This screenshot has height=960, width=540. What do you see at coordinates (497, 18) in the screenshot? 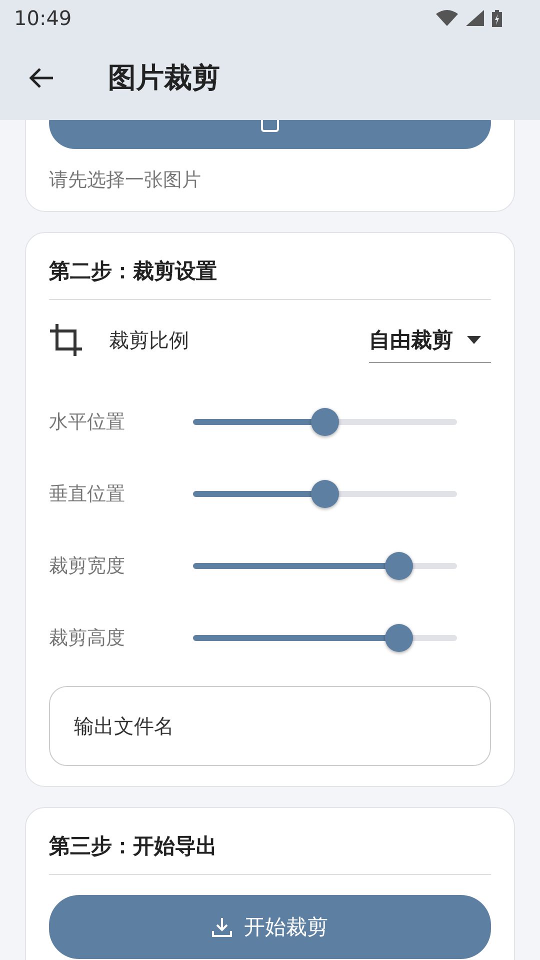
I see `battery-icon` at bounding box center [497, 18].